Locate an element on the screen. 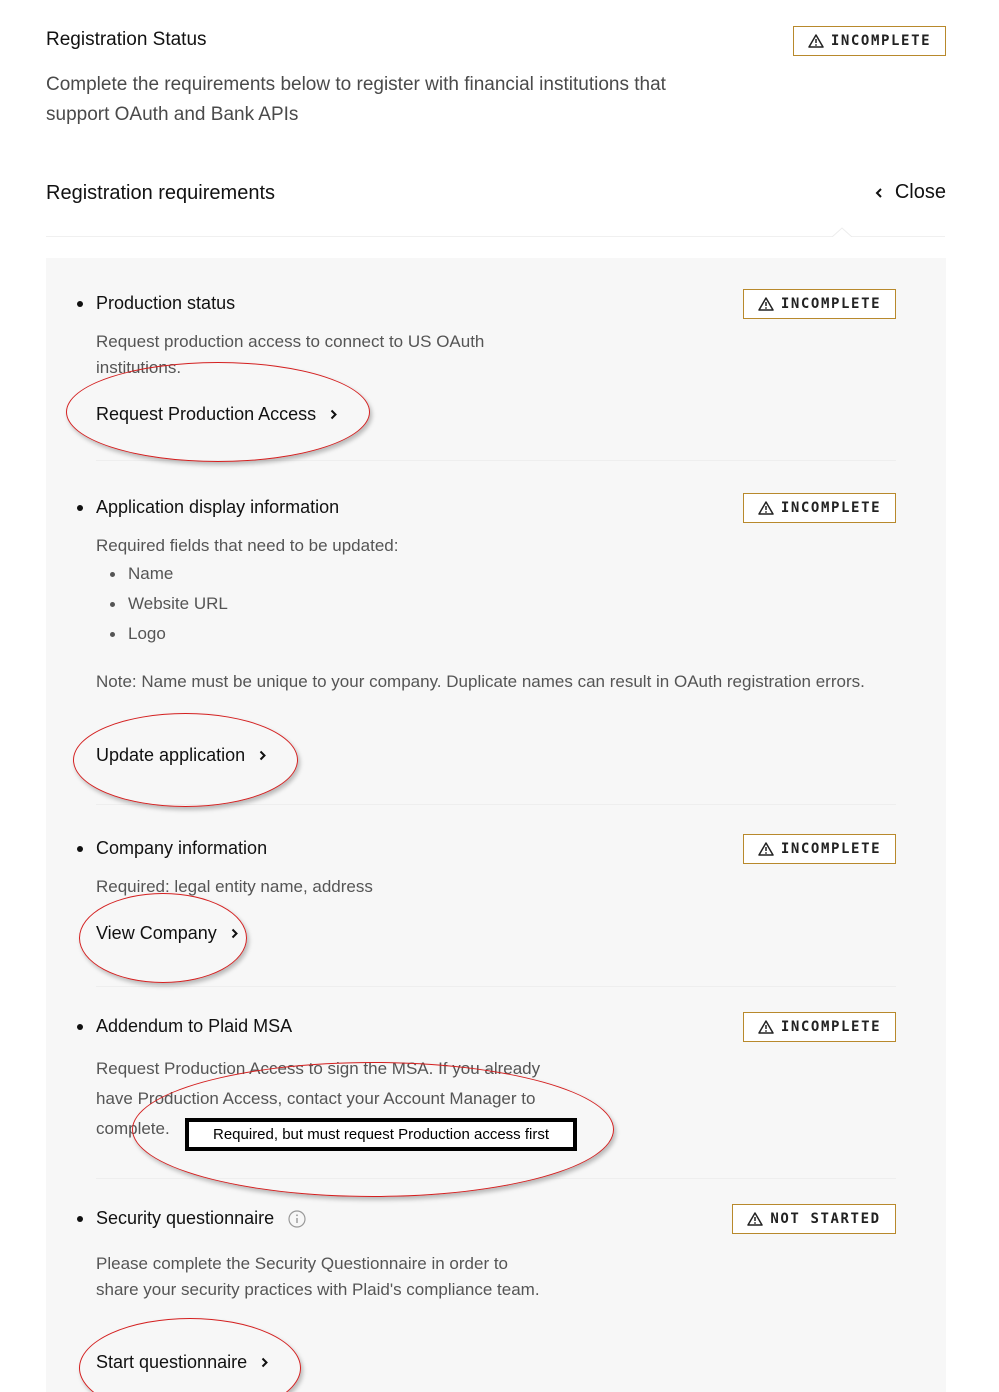 The image size is (999, 1392). company-information-badge: INCOMPLETE is located at coordinates (819, 849).